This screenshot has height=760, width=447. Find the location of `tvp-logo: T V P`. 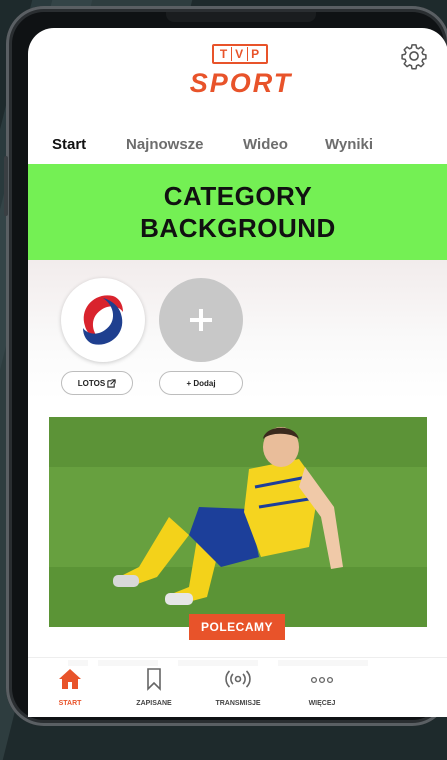

tvp-logo: T V P is located at coordinates (240, 54).